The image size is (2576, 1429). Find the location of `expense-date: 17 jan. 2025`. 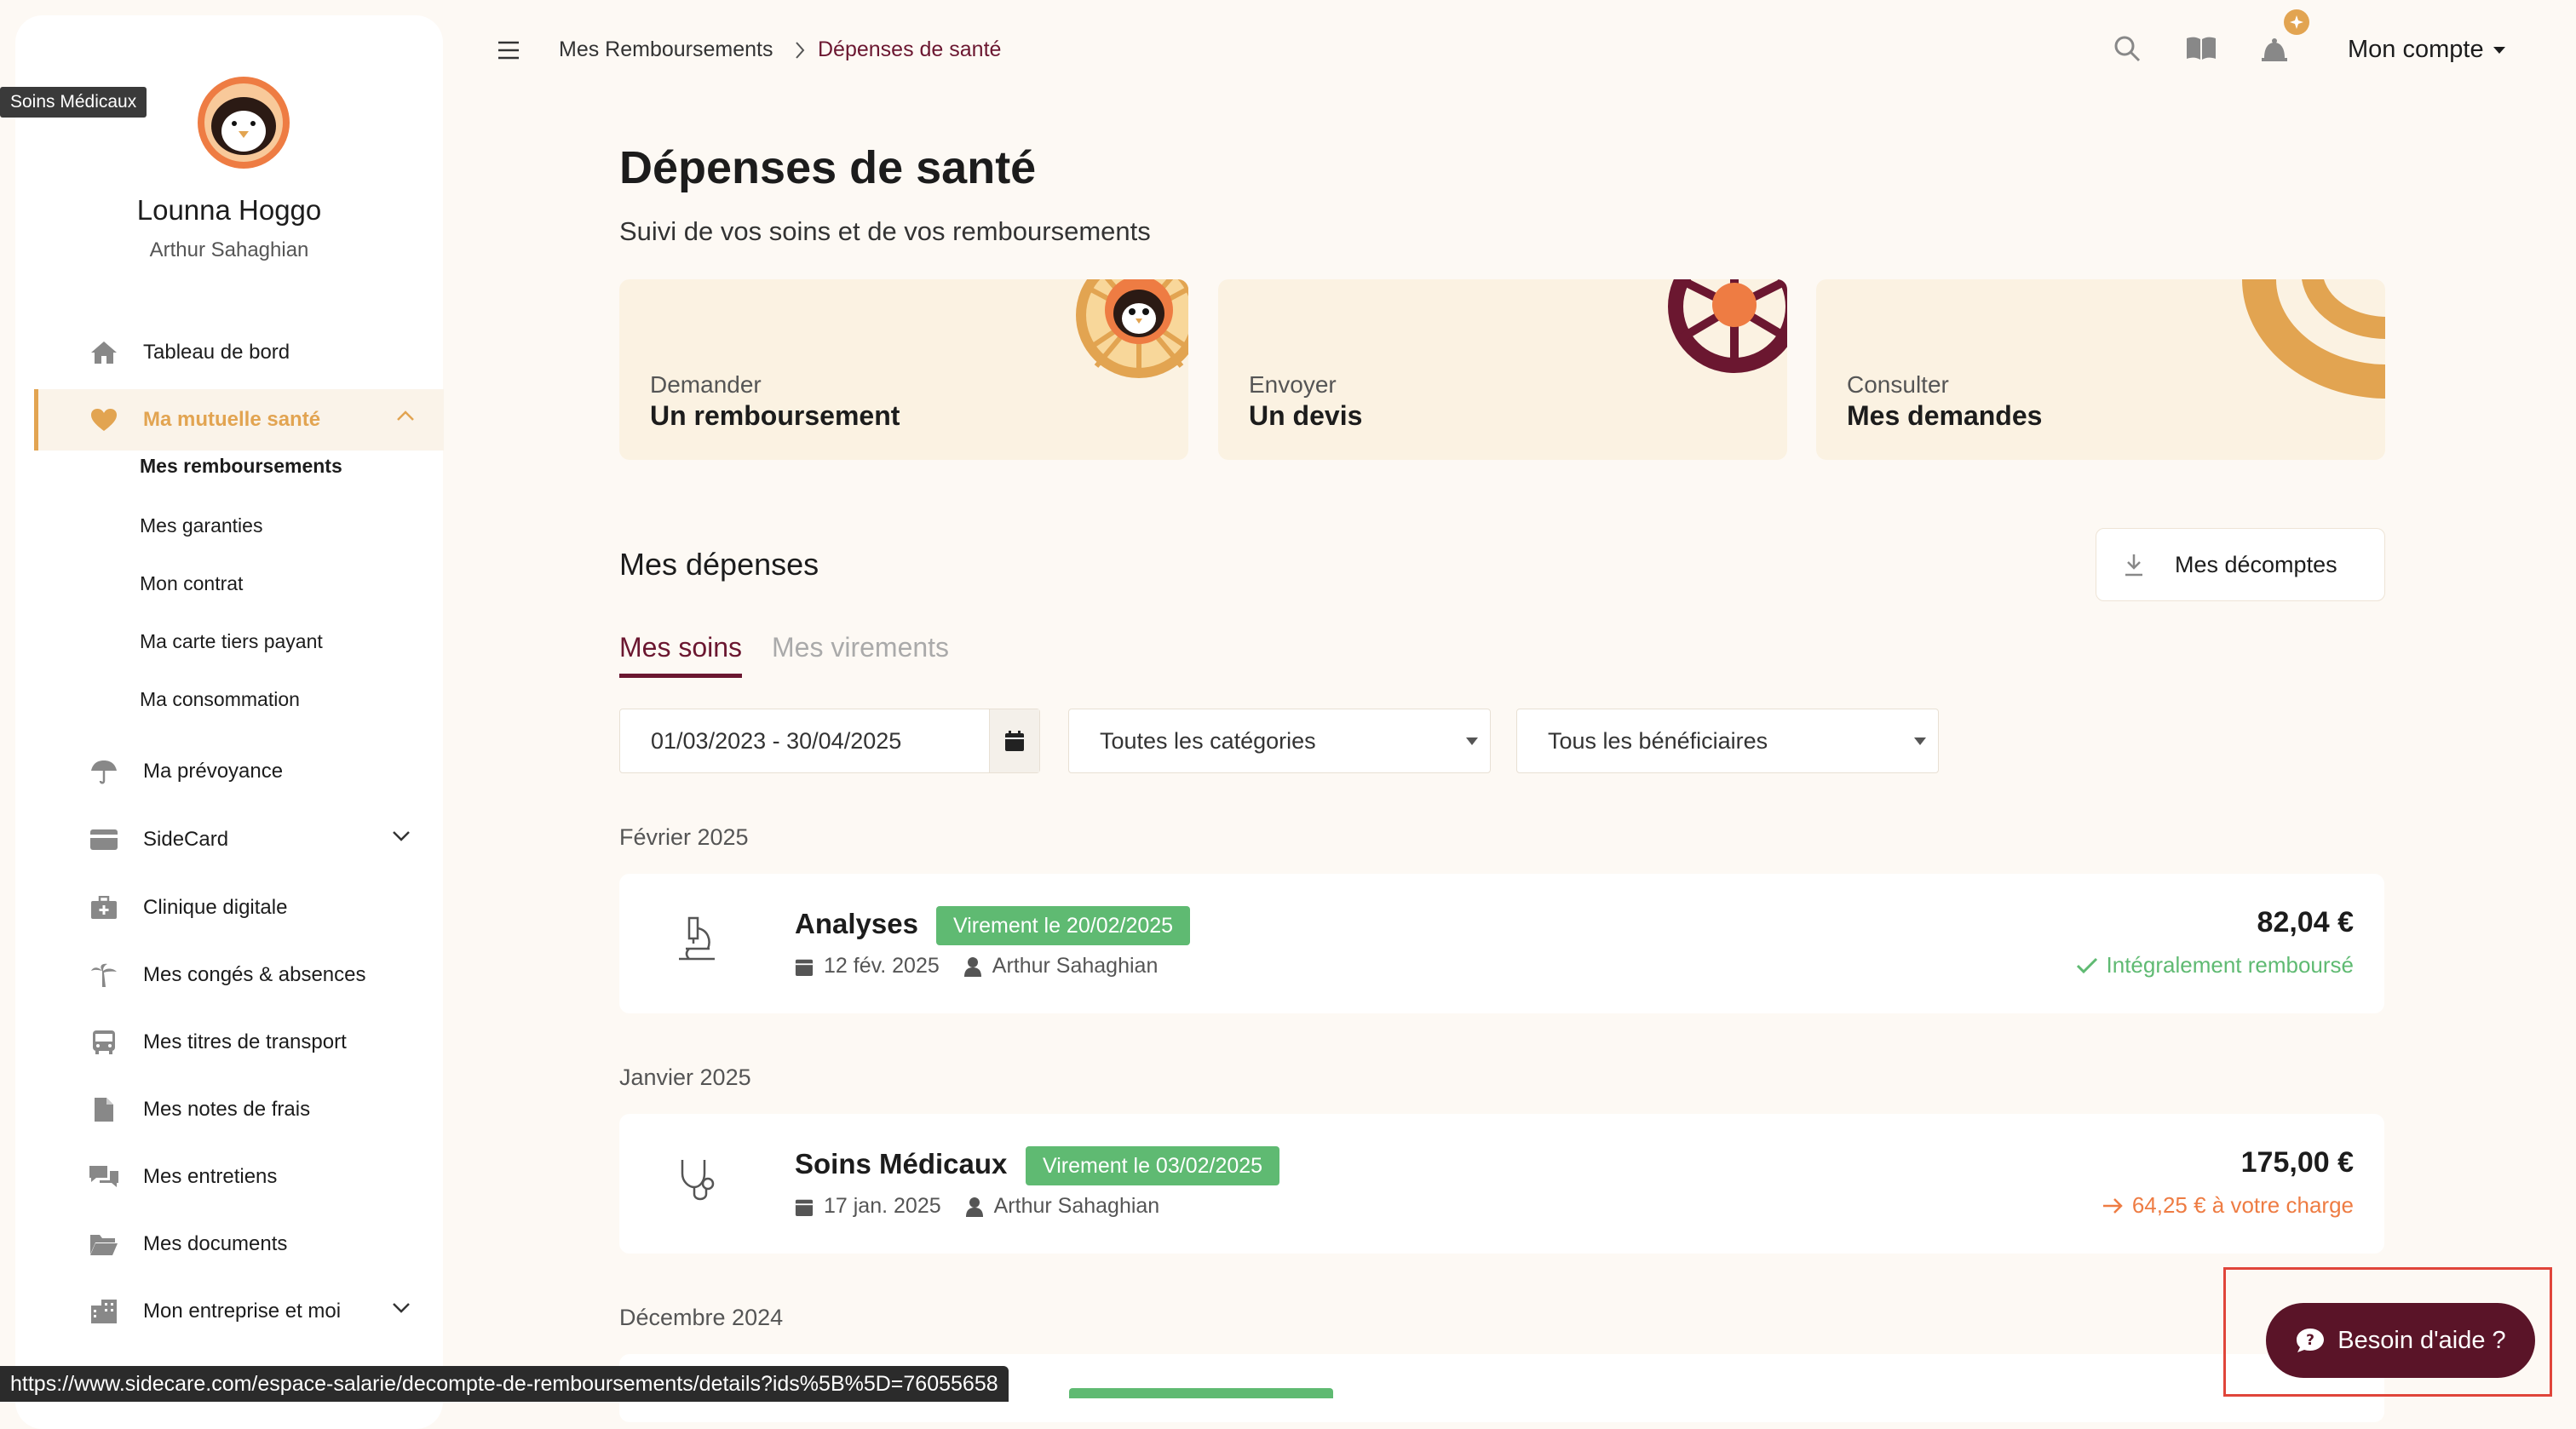

expense-date: 17 jan. 2025 is located at coordinates (882, 1206).